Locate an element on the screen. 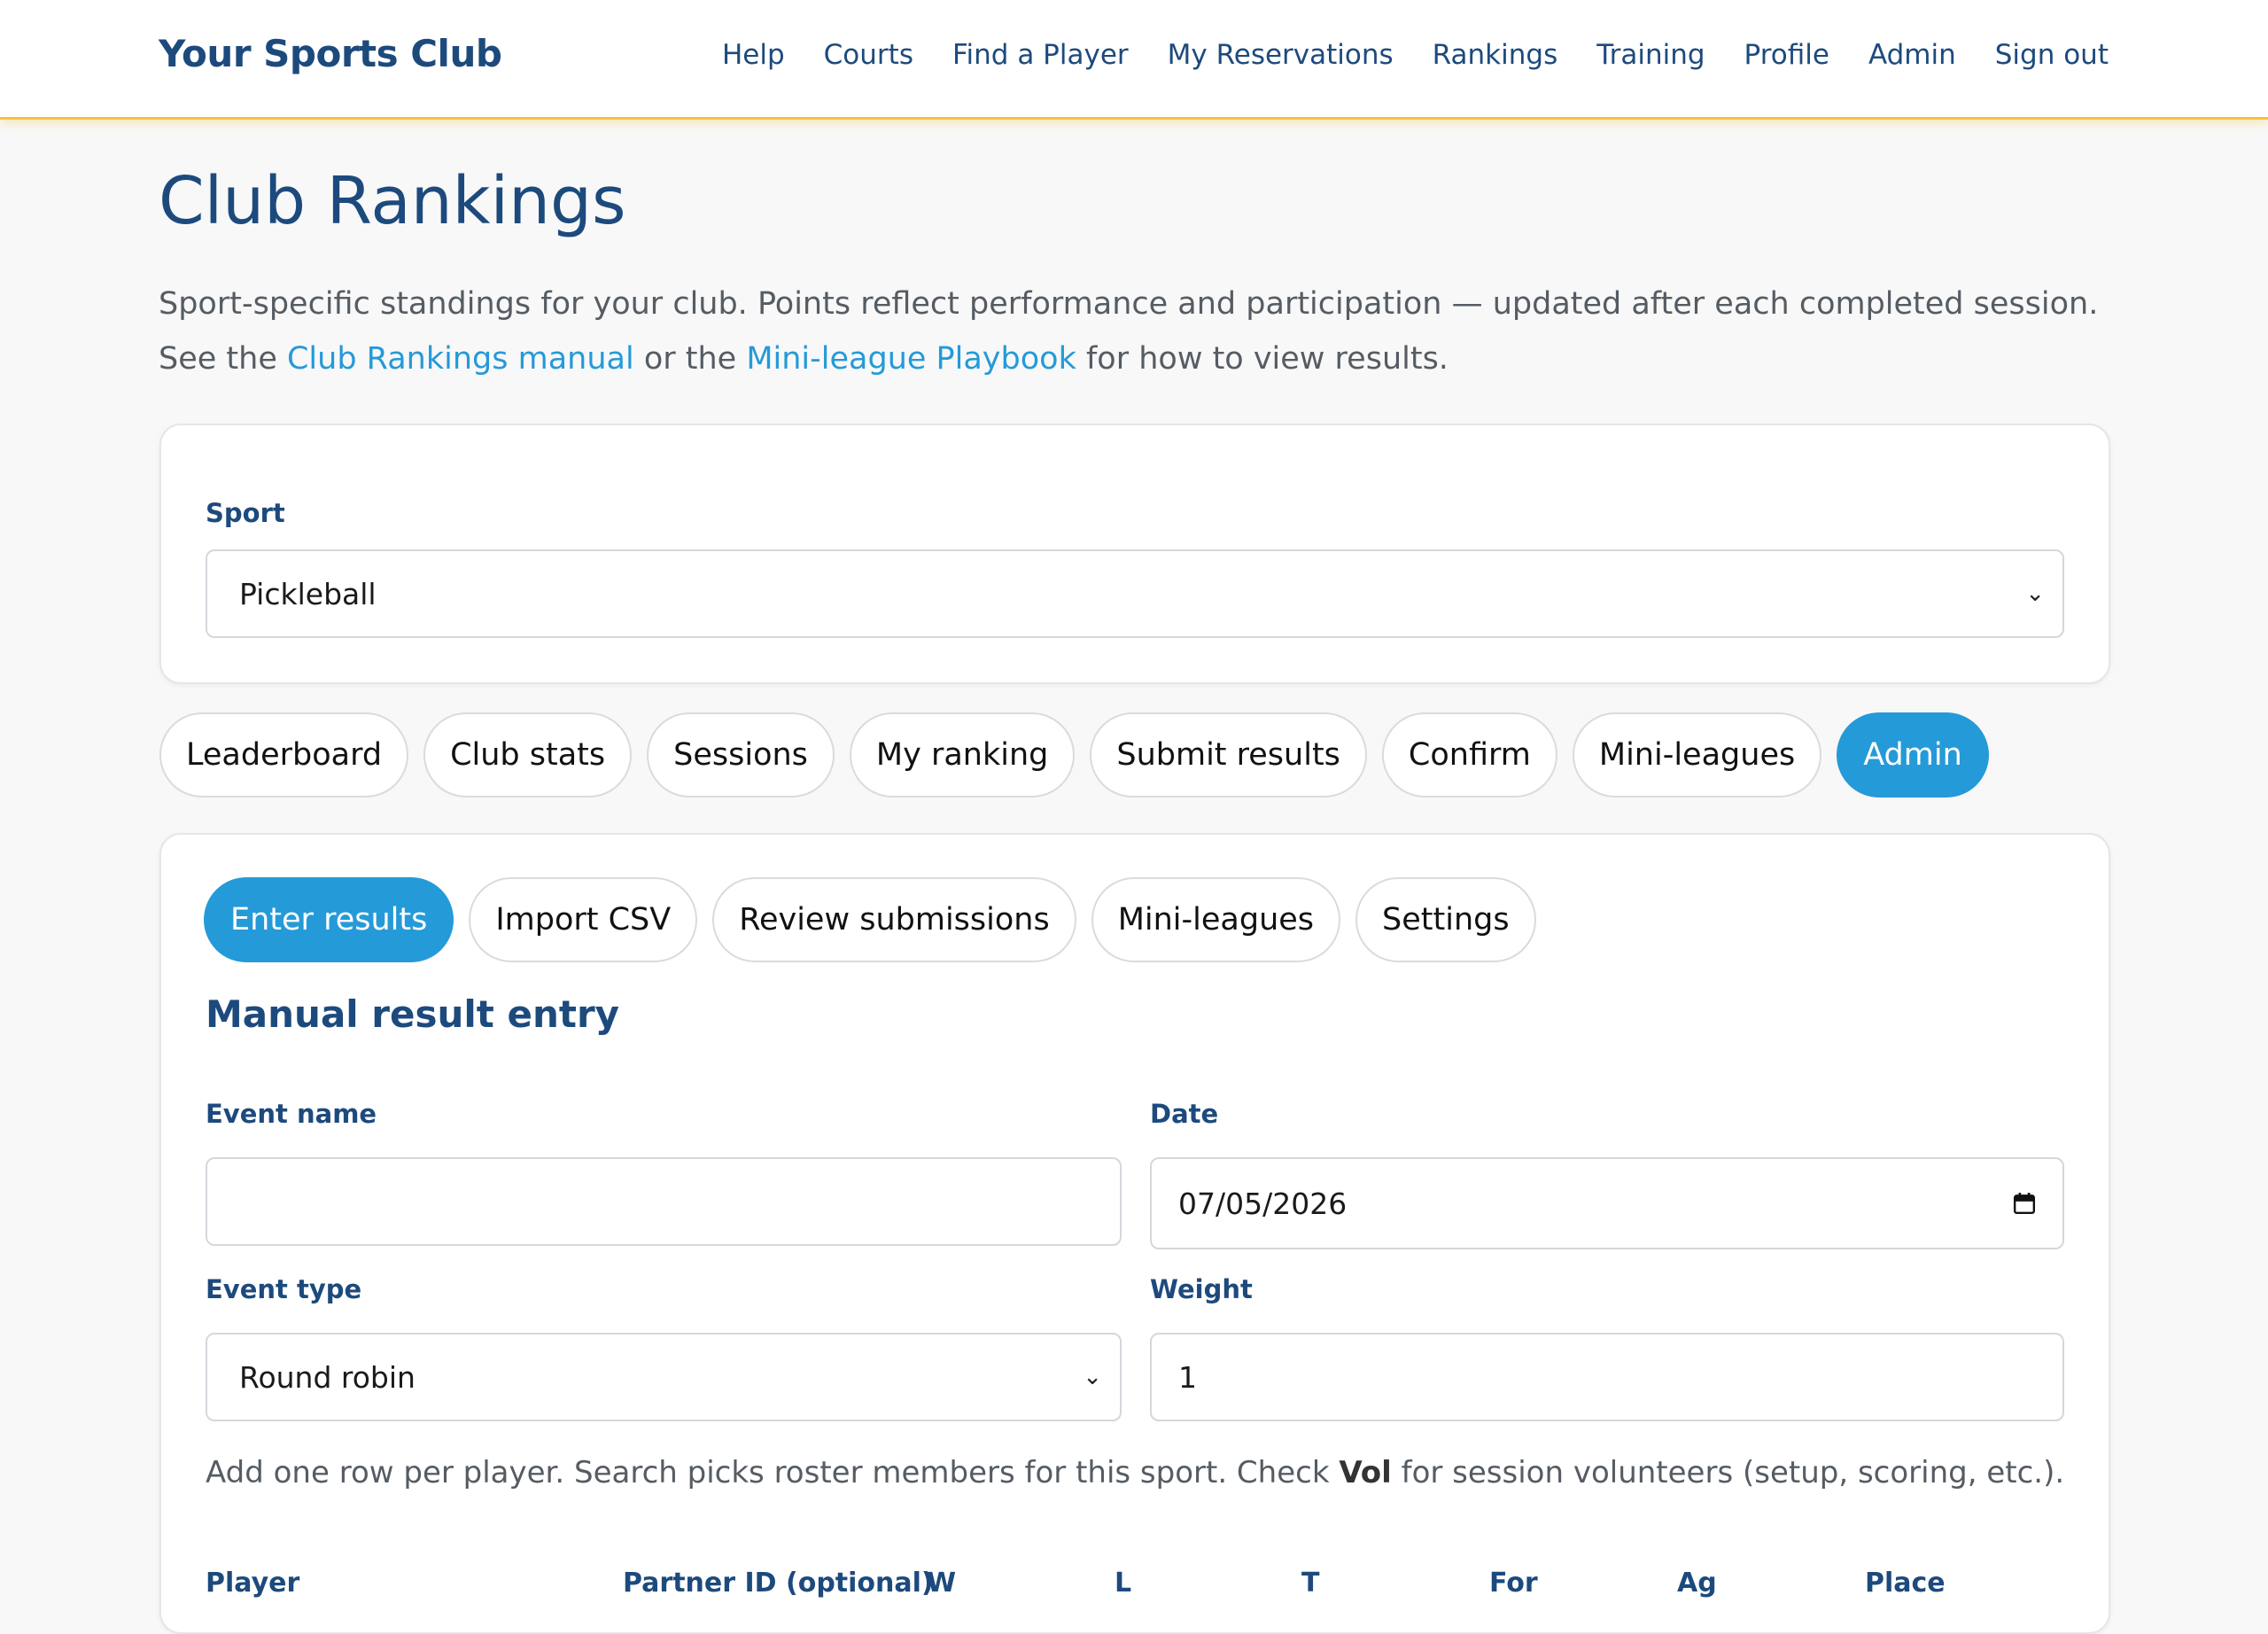 This screenshot has width=2268, height=1634. section-title: Manual result entry is located at coordinates (413, 1014).